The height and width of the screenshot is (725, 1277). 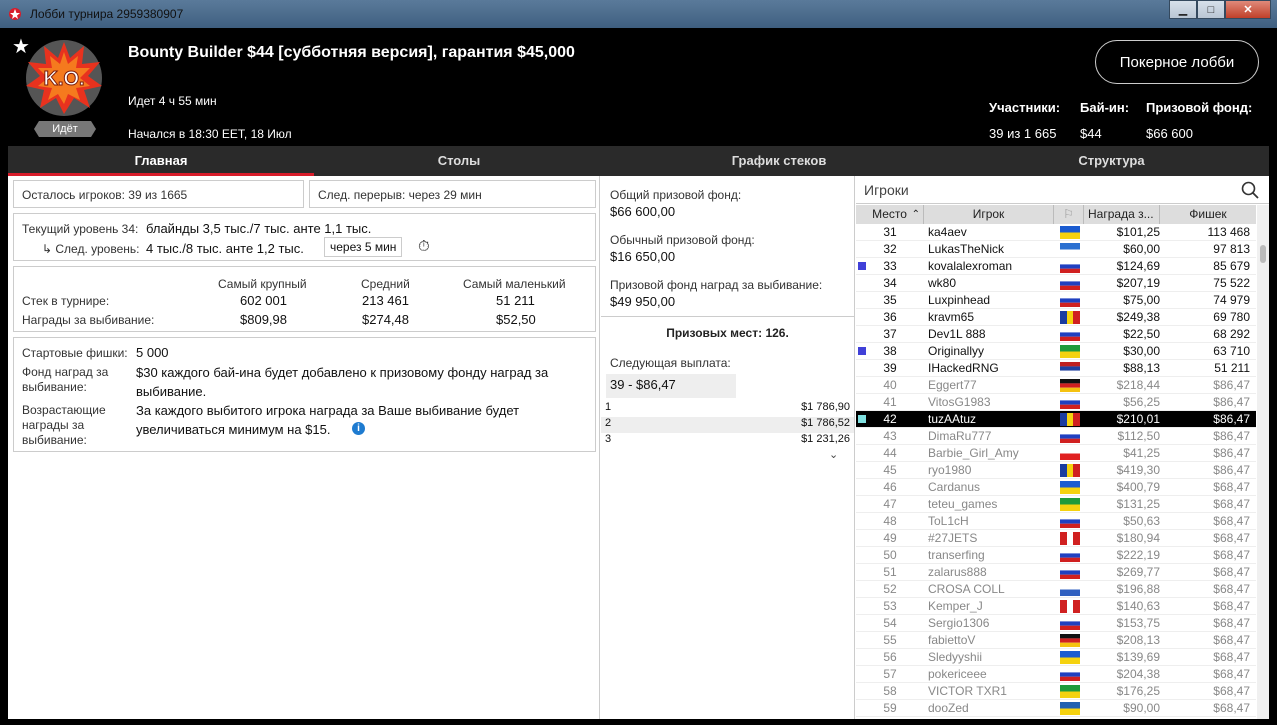 What do you see at coordinates (1056, 589) in the screenshot?
I see `player-row: 52 CROSA COLL $196,88 $68,47` at bounding box center [1056, 589].